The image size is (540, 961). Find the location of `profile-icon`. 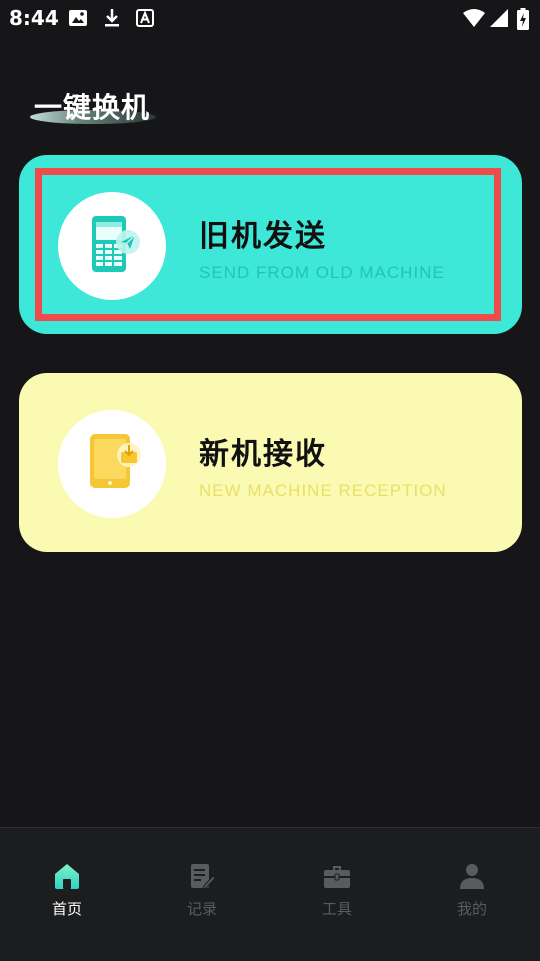

profile-icon is located at coordinates (472, 876).